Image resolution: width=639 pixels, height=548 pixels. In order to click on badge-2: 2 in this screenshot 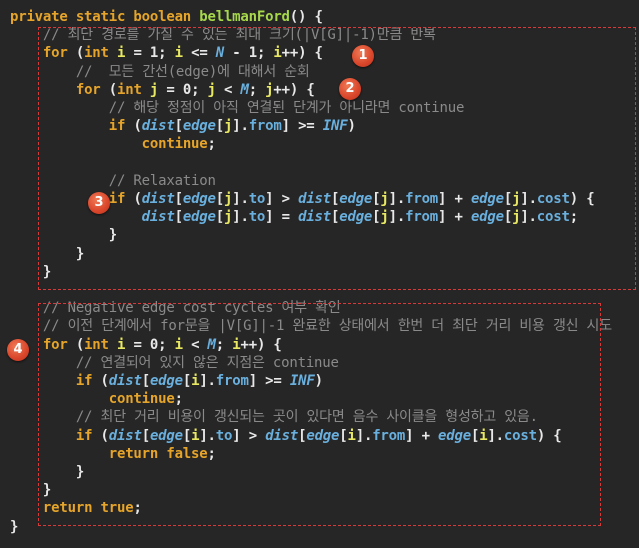, I will do `click(350, 89)`.